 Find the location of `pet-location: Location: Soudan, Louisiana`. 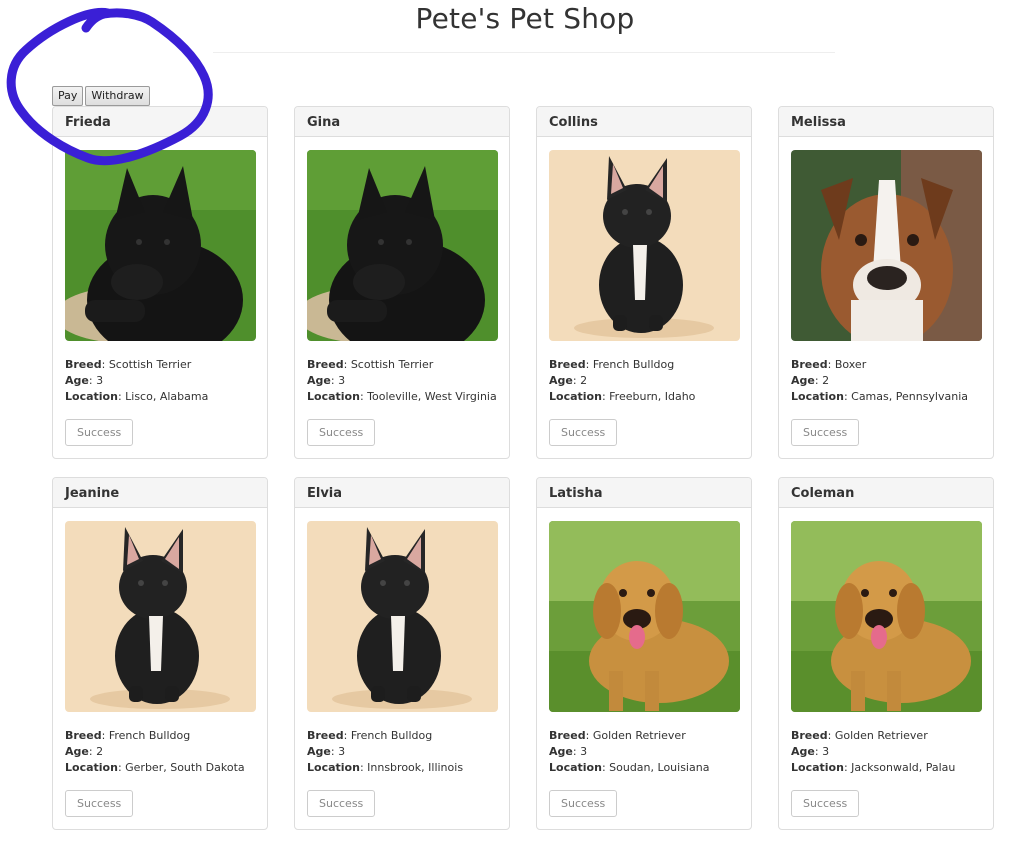

pet-location: Location: Soudan, Louisiana is located at coordinates (629, 767).